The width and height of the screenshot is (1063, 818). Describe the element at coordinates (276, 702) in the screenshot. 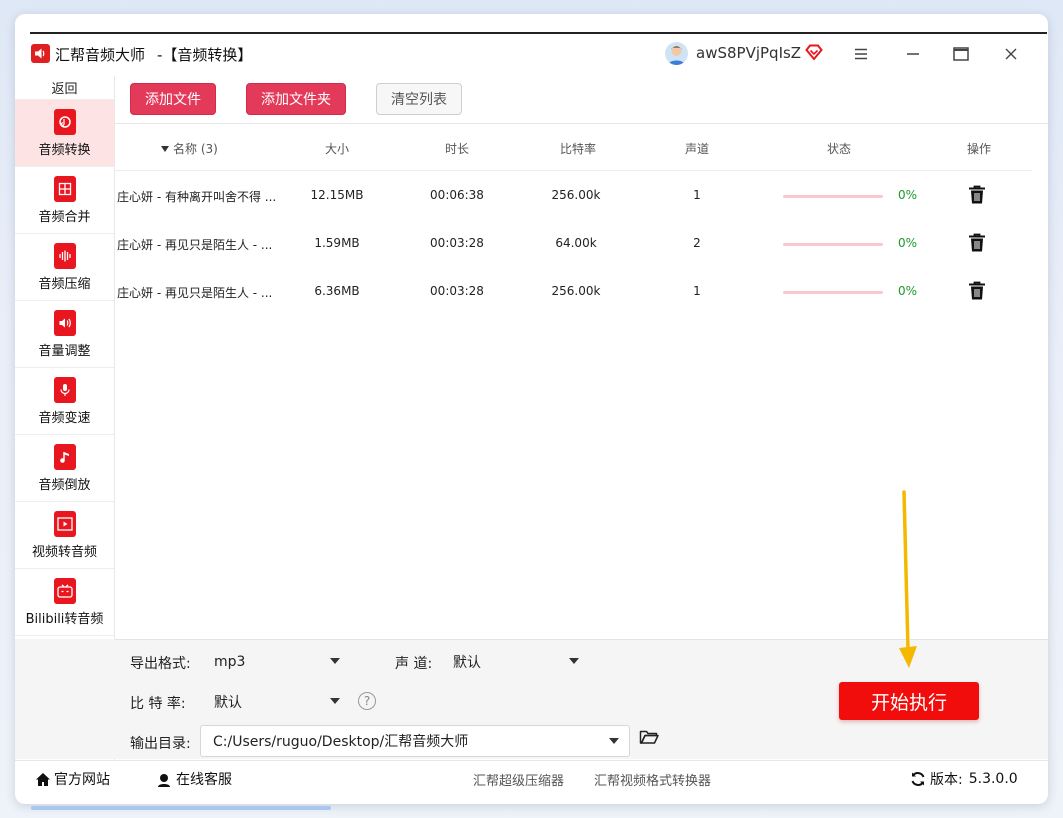

I see `bitrate-select: 默认` at that location.